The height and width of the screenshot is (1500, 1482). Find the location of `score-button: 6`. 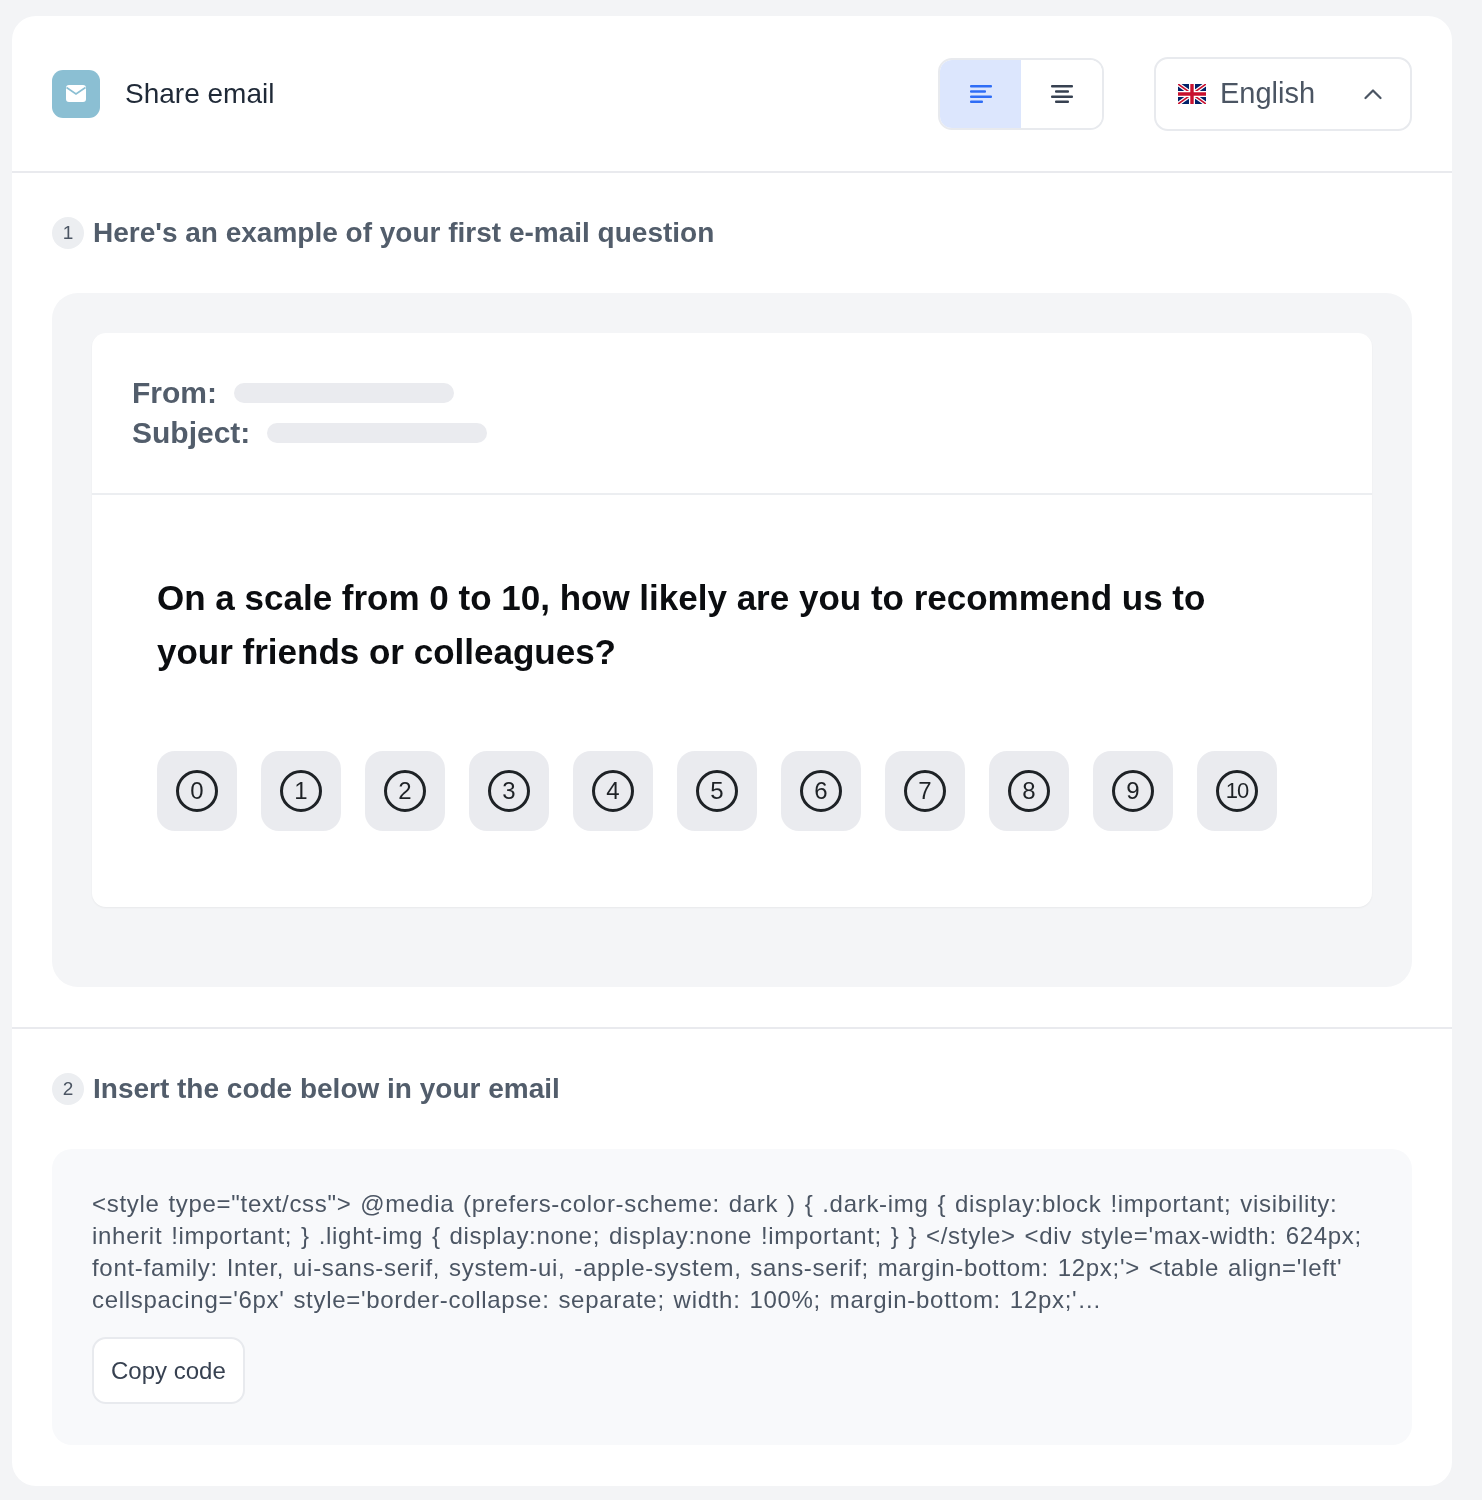

score-button: 6 is located at coordinates (821, 791).